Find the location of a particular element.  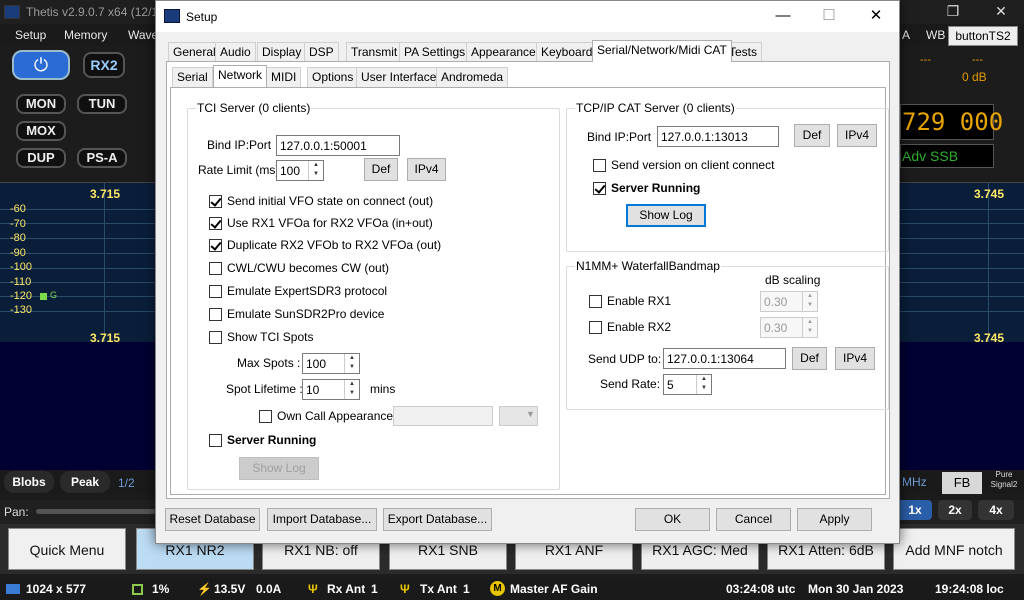

gain-marker is located at coordinates (43, 296).